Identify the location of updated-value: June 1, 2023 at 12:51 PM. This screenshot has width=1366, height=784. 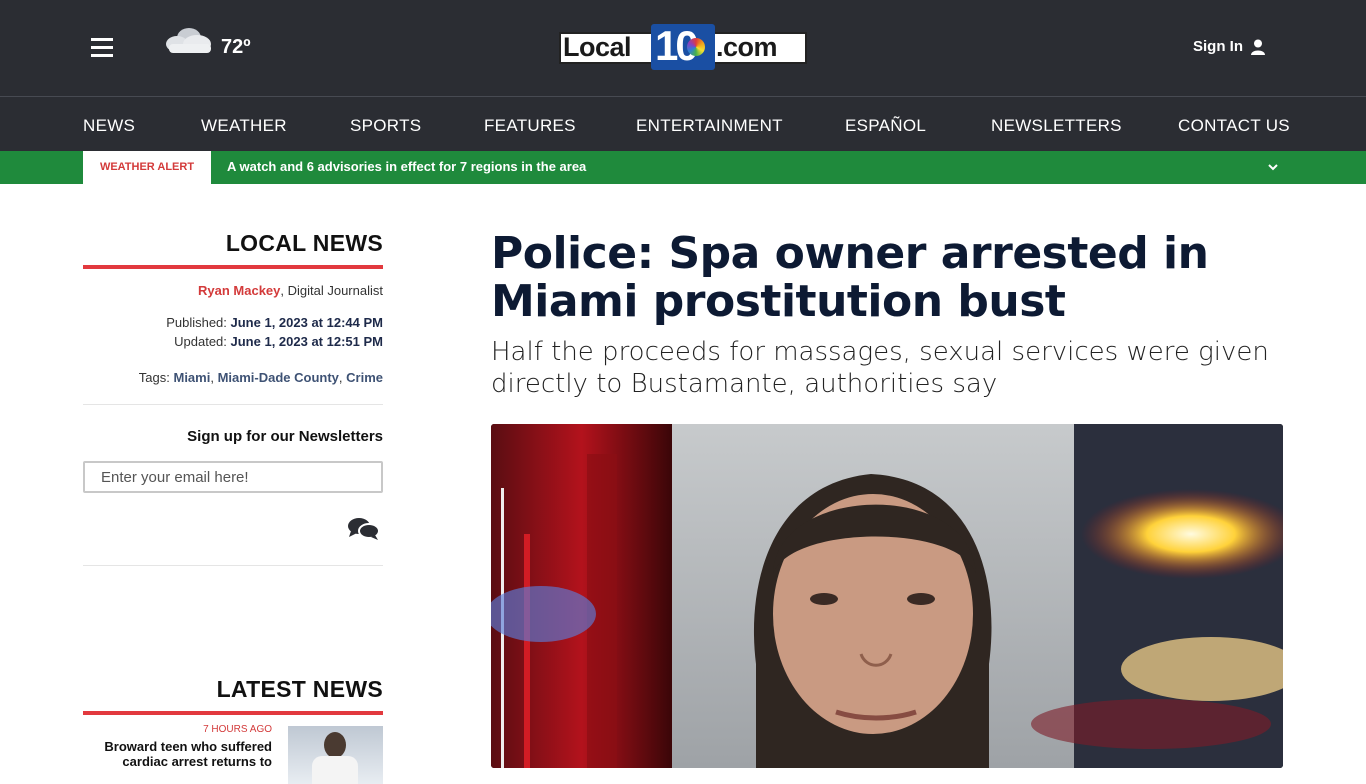
(306, 341).